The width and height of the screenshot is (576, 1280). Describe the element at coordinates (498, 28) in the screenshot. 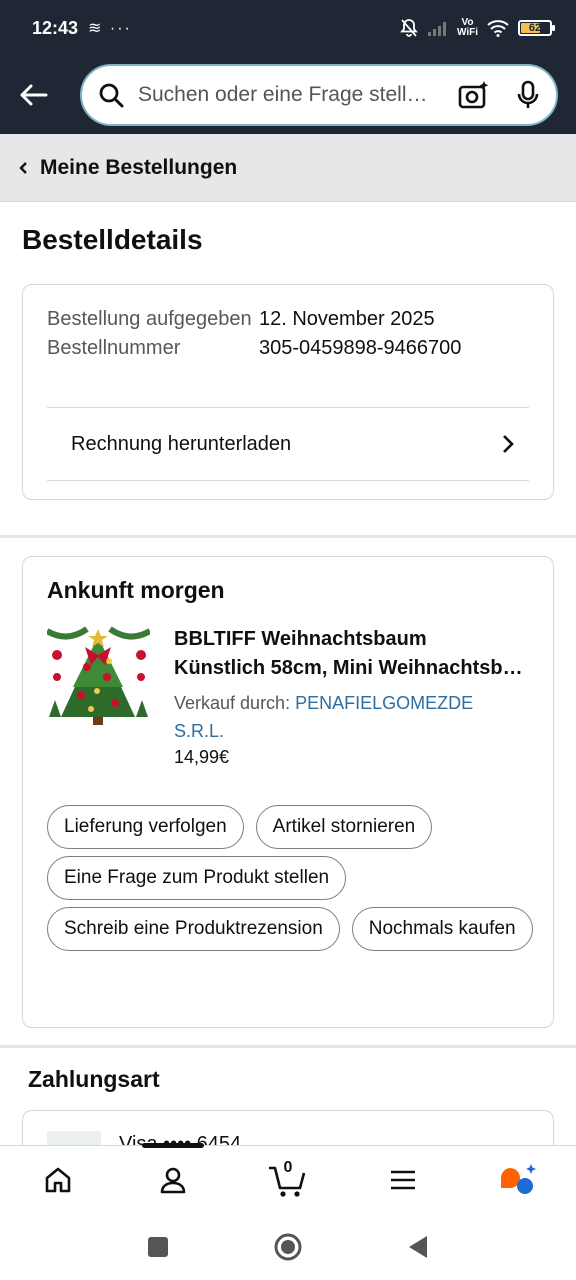

I see `wifi-icon` at that location.